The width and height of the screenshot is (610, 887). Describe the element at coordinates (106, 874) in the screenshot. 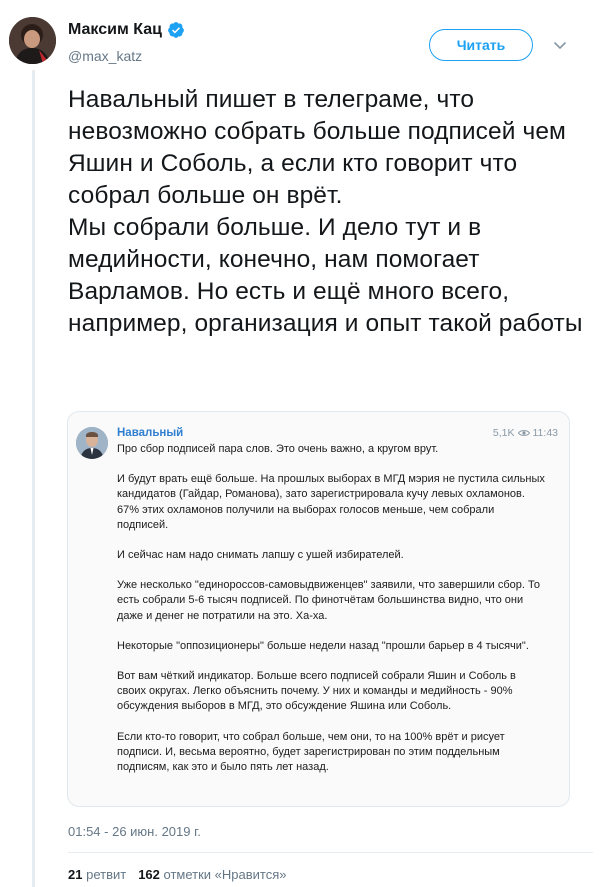

I see `retweets-label: ретвит` at that location.